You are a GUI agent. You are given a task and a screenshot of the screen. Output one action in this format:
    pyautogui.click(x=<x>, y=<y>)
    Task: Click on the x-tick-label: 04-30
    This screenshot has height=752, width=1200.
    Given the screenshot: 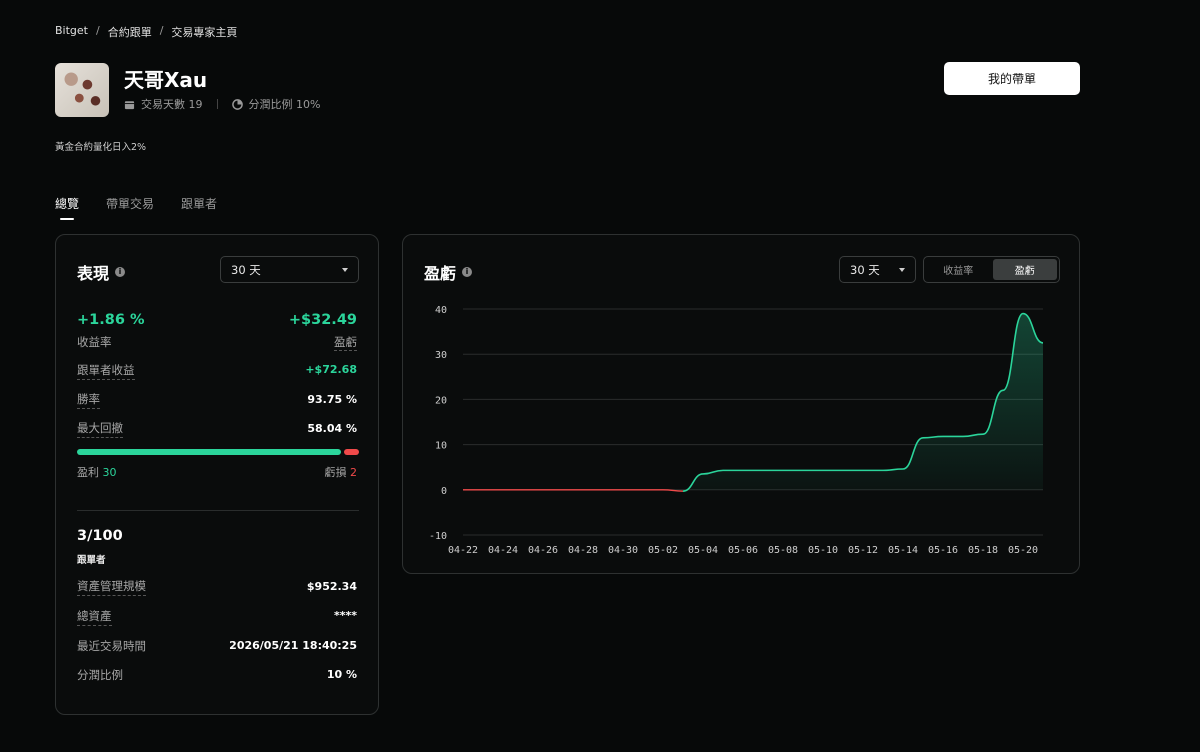 What is the action you would take?
    pyautogui.click(x=623, y=550)
    